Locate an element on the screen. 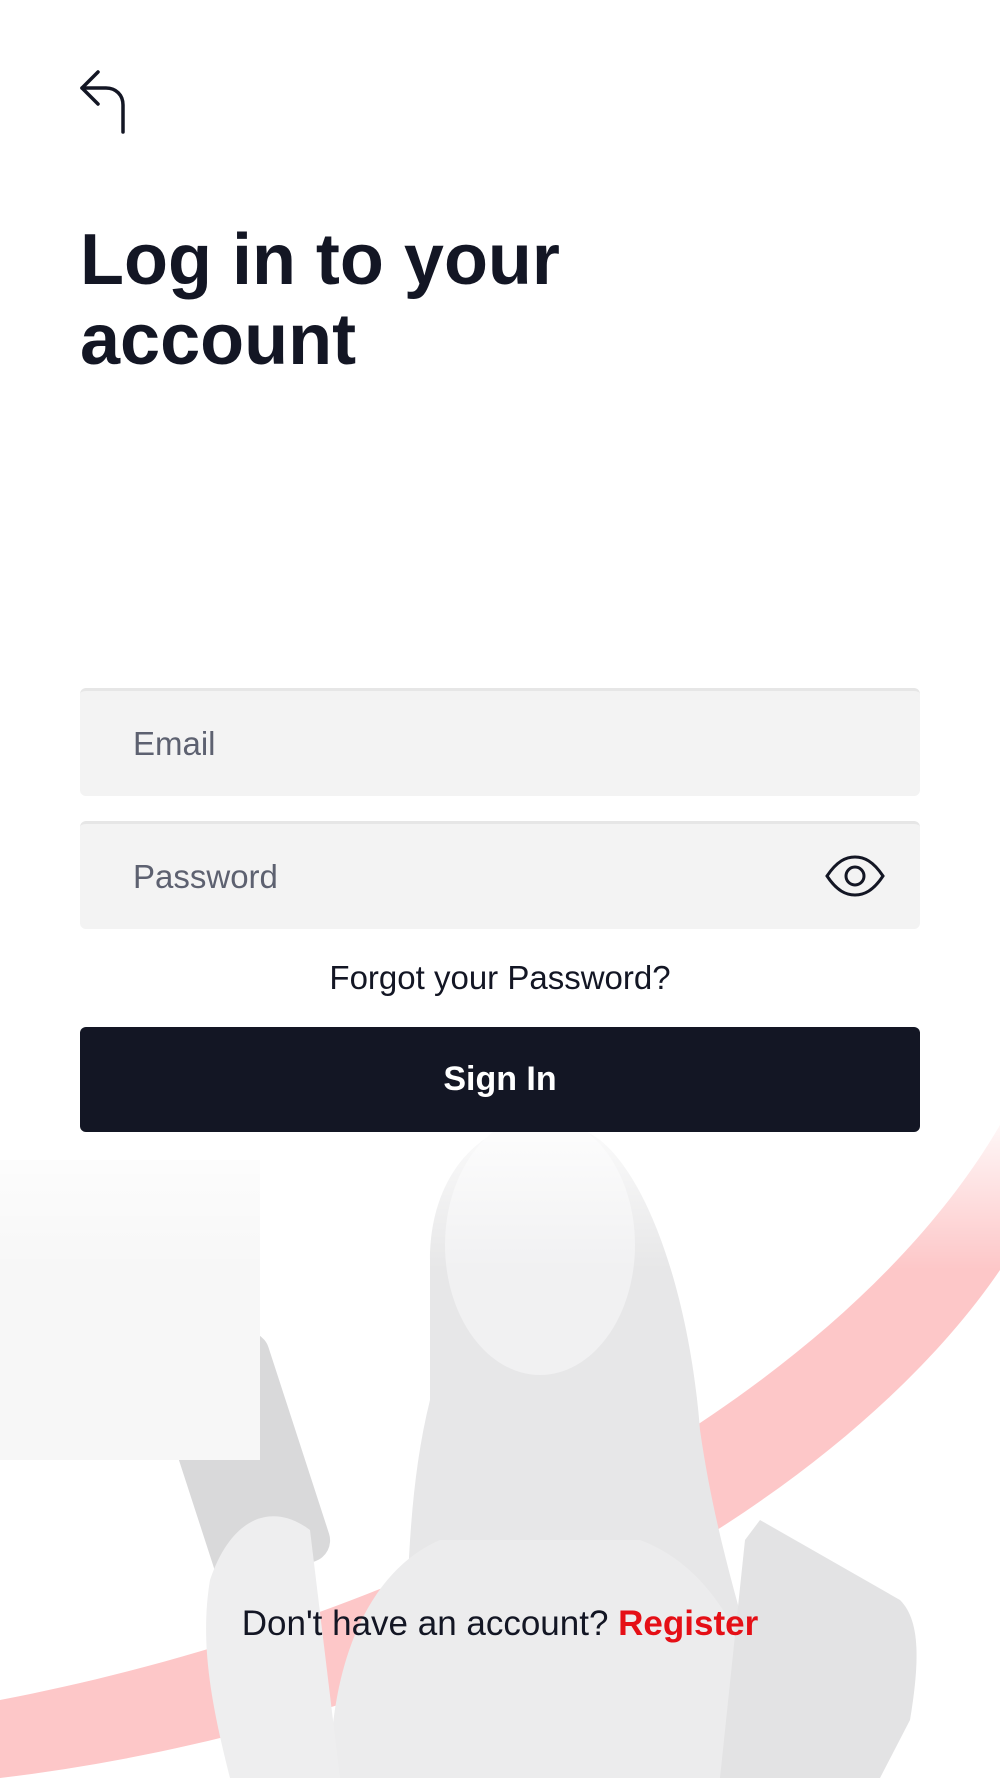 This screenshot has height=1778, width=1000. sign-in-button: Sign In is located at coordinates (500, 1079).